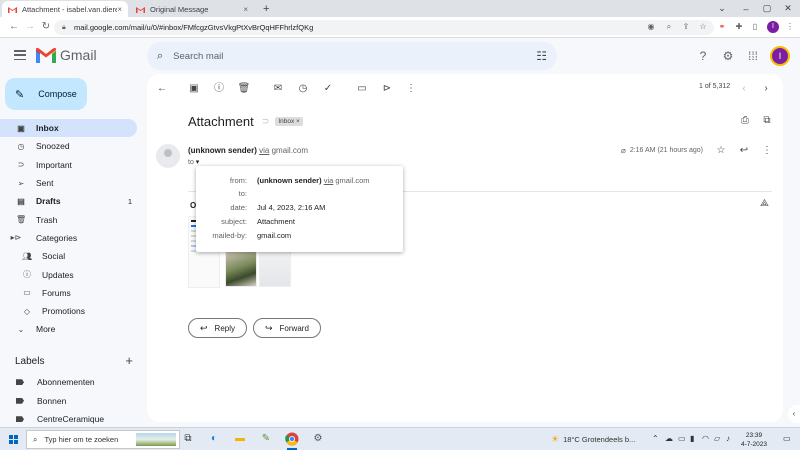 This screenshot has height=450, width=800. What do you see at coordinates (70, 146) in the screenshot?
I see `sidebar-item-snoozed: ◷ Snoozed` at bounding box center [70, 146].